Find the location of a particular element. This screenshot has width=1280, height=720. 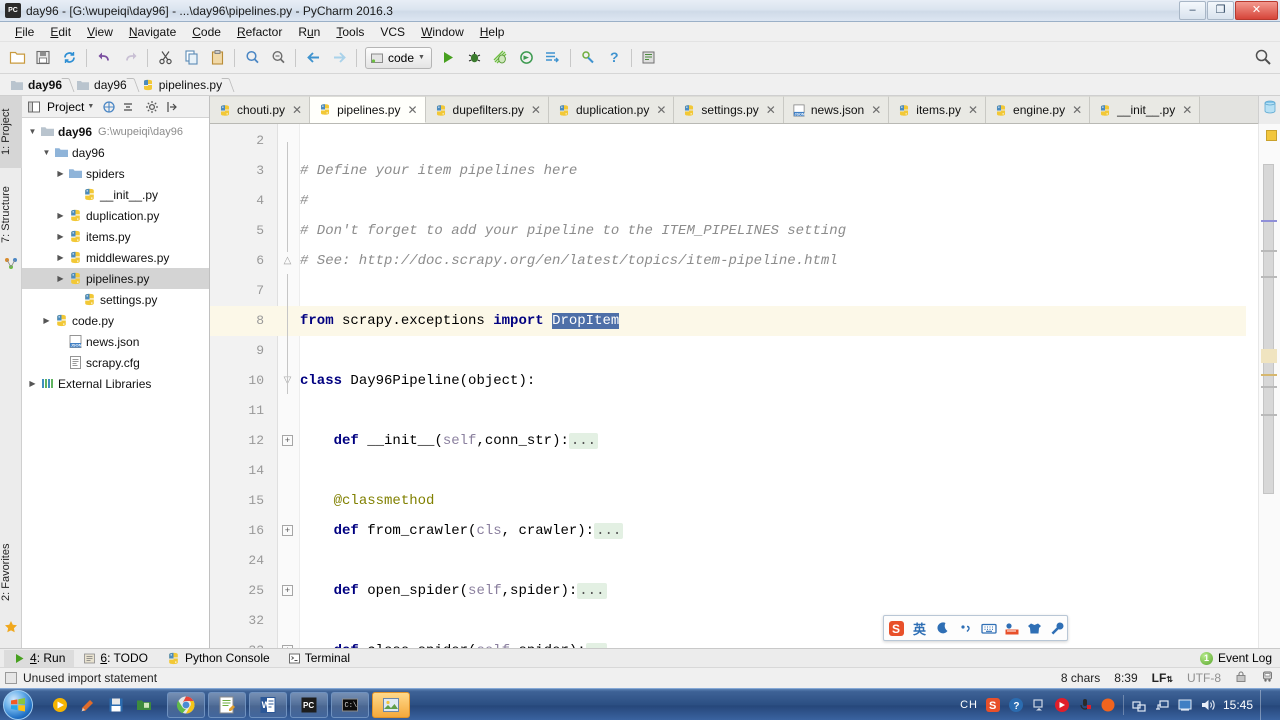

code-line: 3 # Define your item pipelines here is located at coordinates (734, 171).